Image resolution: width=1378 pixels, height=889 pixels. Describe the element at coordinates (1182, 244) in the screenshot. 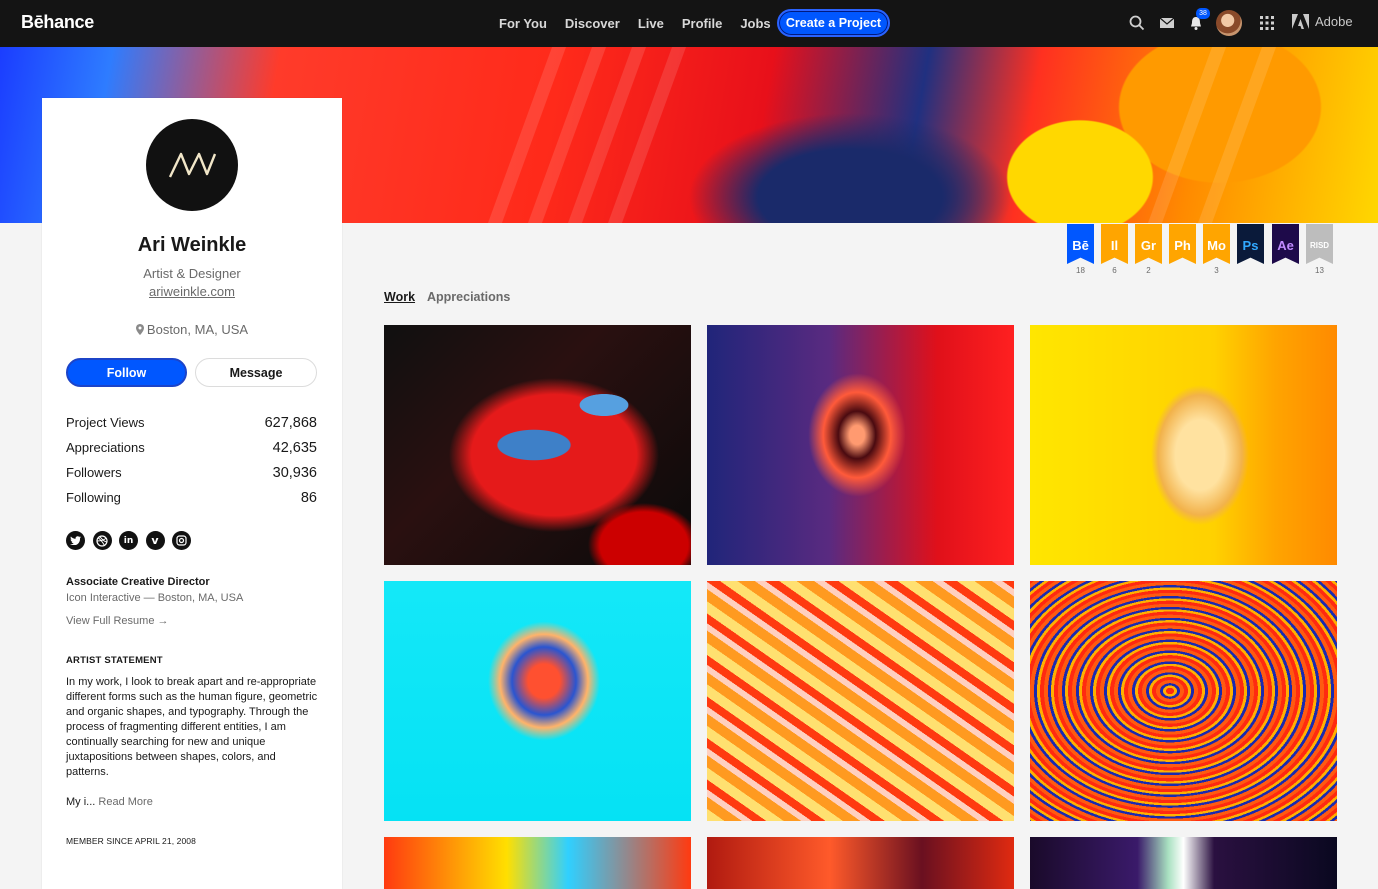

I see `badge-photography: Ph` at that location.